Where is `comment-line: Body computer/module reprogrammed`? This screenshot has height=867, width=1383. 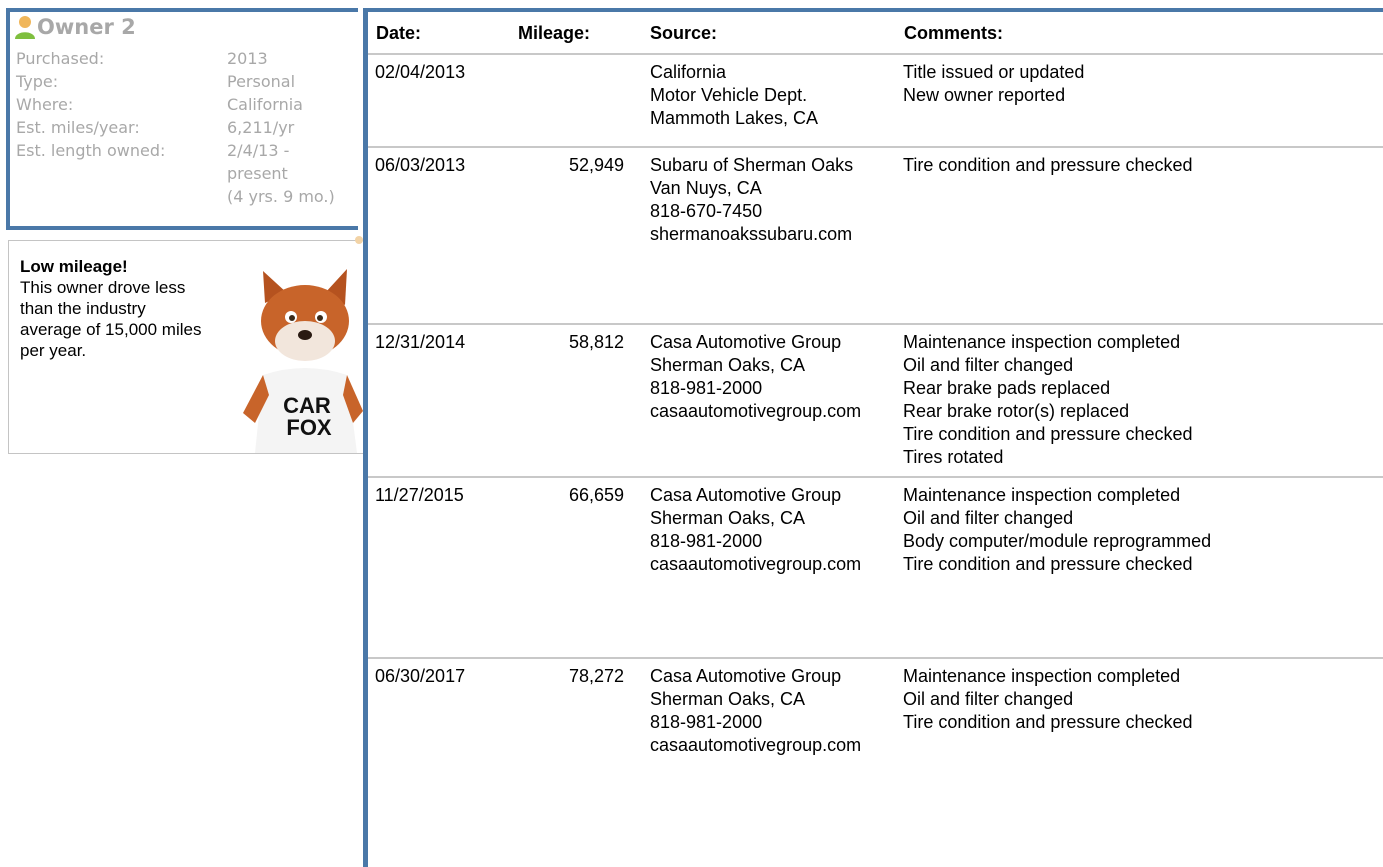 comment-line: Body computer/module reprogrammed is located at coordinates (1057, 541).